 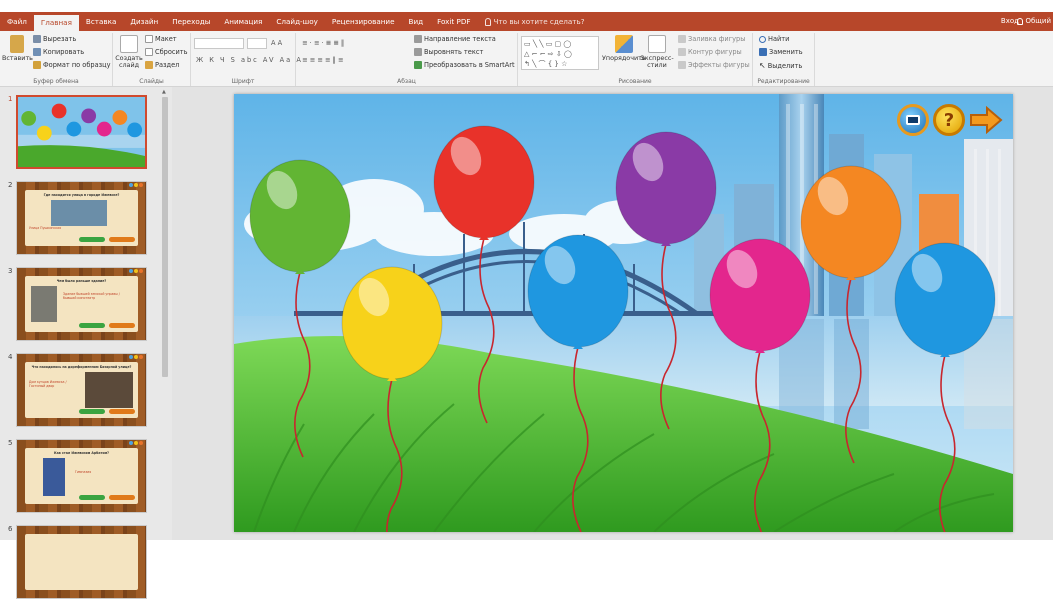 I want to click on copy-button: Копировать, so click(x=58, y=52).